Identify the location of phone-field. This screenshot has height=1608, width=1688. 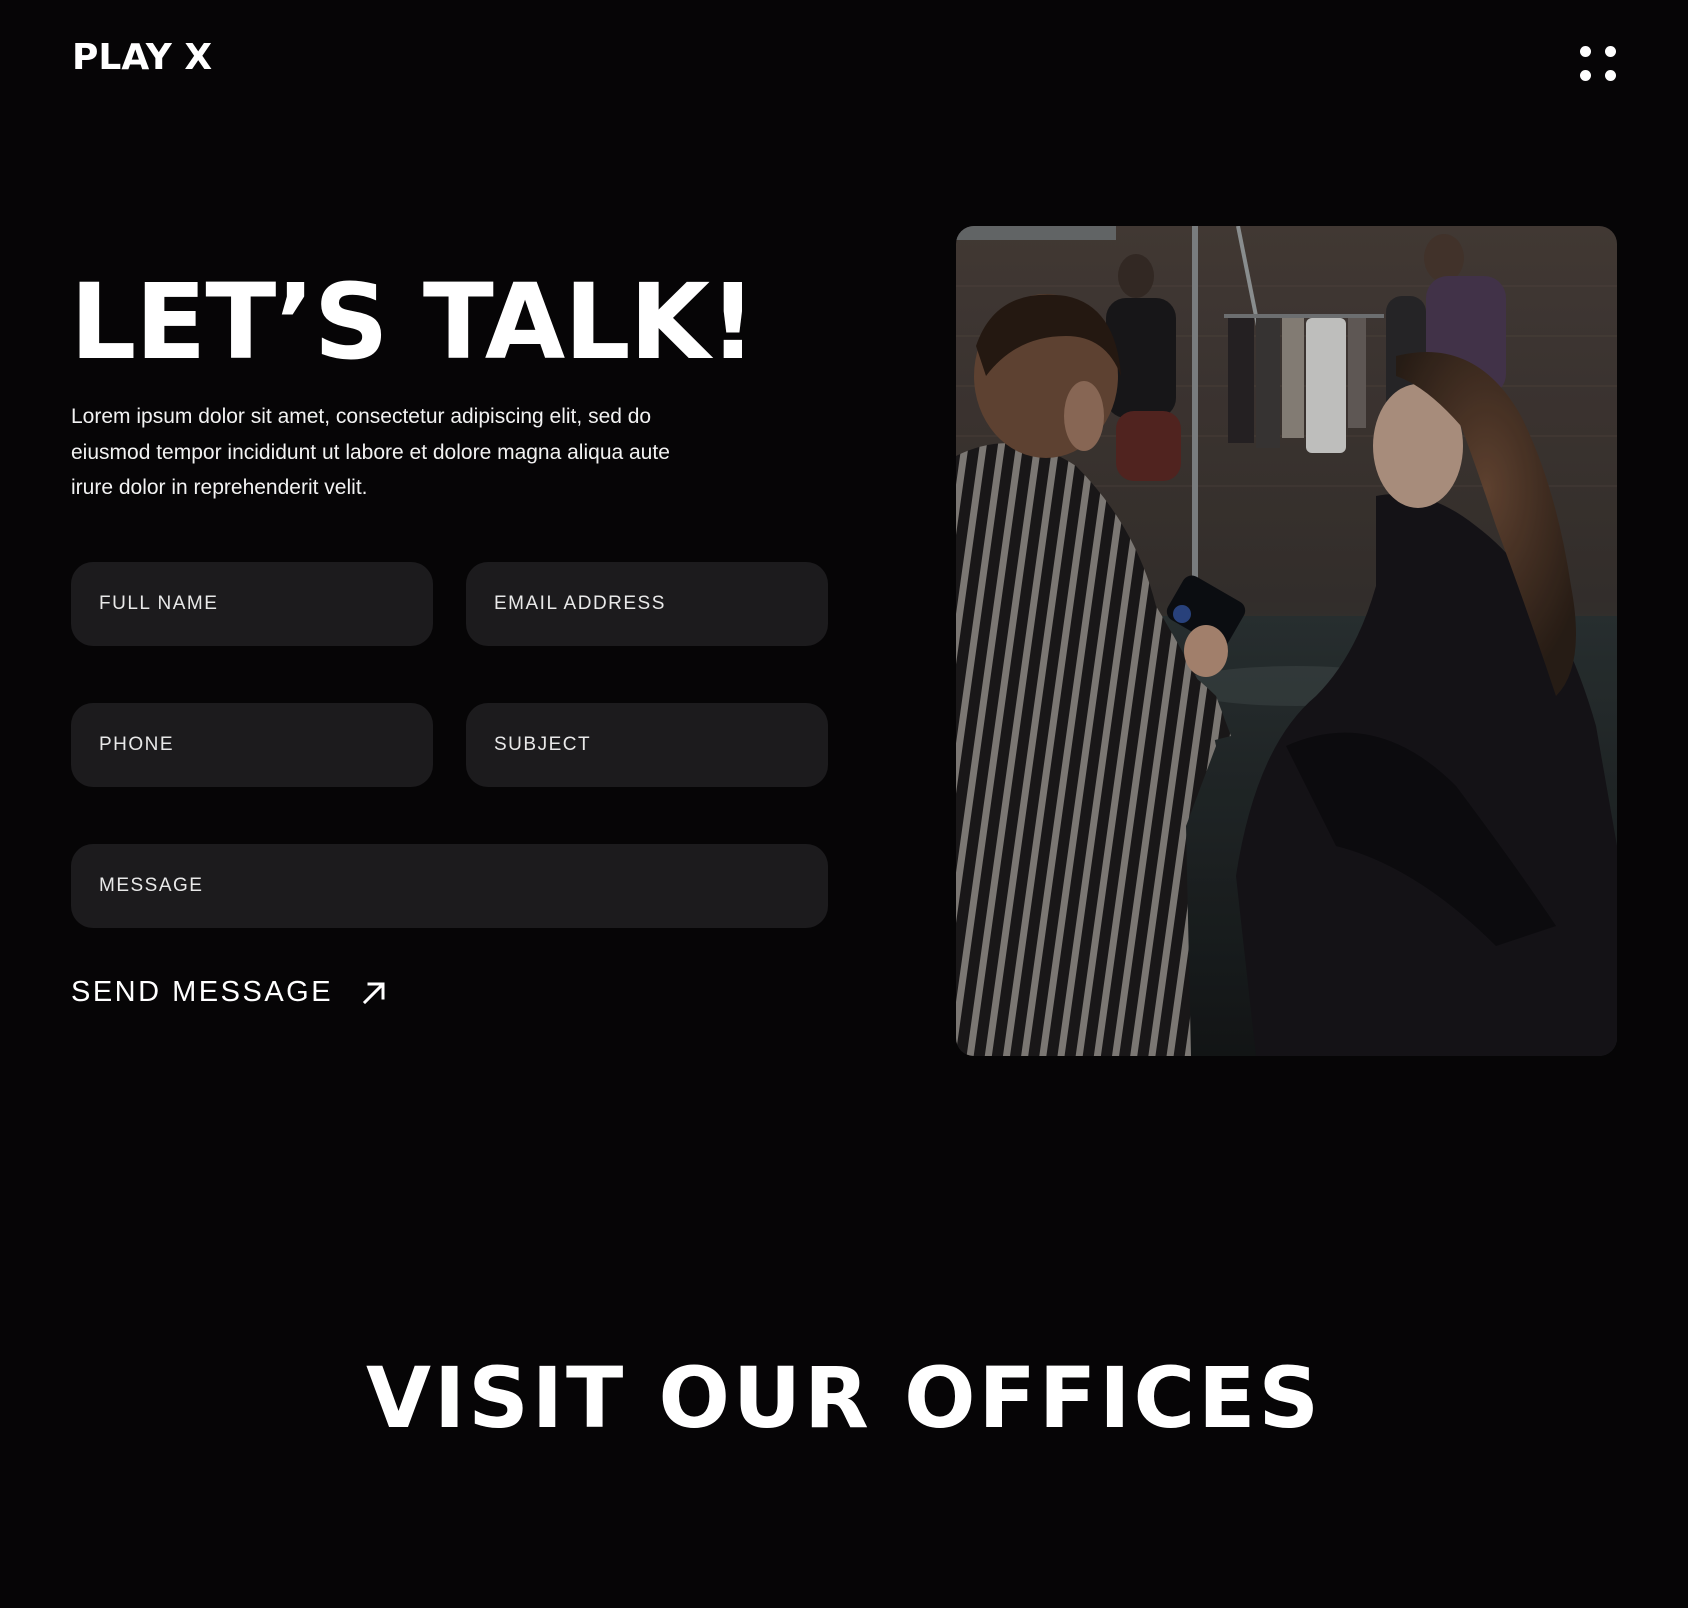
(252, 745).